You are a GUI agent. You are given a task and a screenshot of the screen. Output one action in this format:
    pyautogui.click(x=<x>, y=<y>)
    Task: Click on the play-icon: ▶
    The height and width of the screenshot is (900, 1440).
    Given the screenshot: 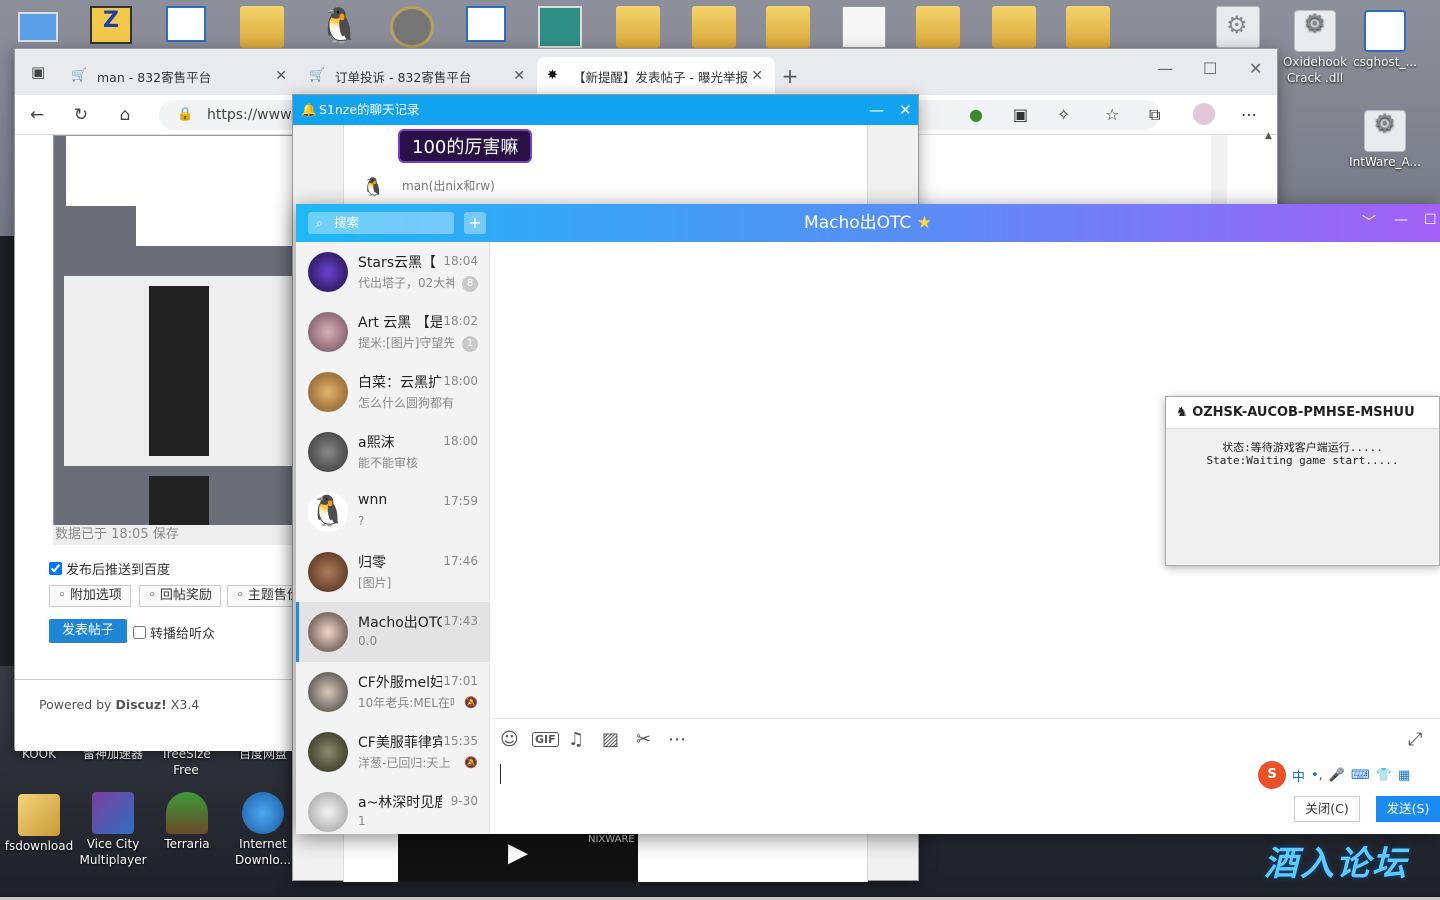 What is the action you would take?
    pyautogui.click(x=518, y=853)
    